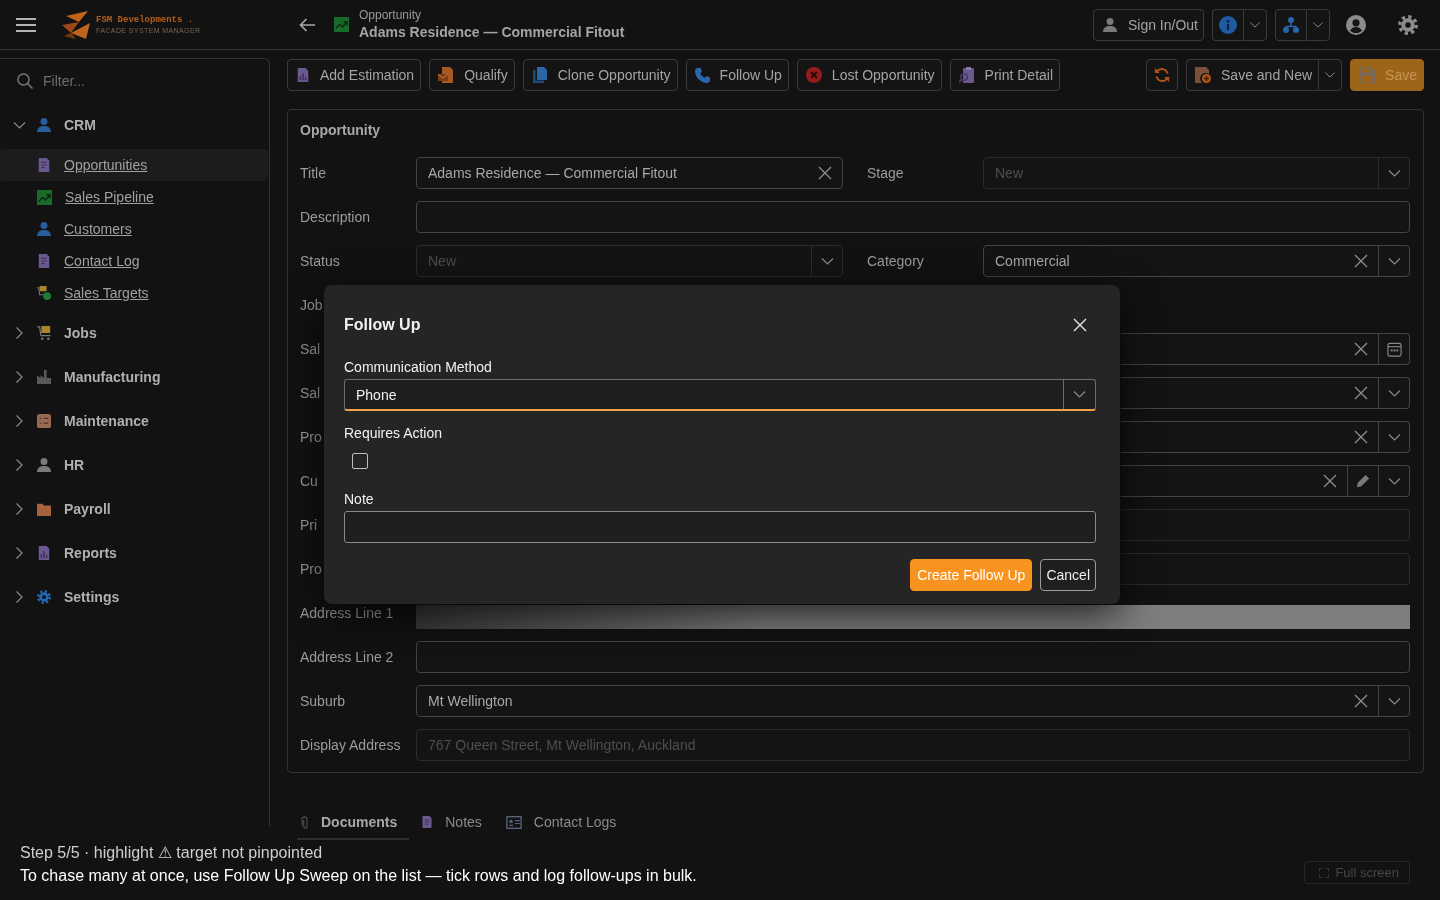  What do you see at coordinates (720, 395) in the screenshot?
I see `dropdown-field: Phone` at bounding box center [720, 395].